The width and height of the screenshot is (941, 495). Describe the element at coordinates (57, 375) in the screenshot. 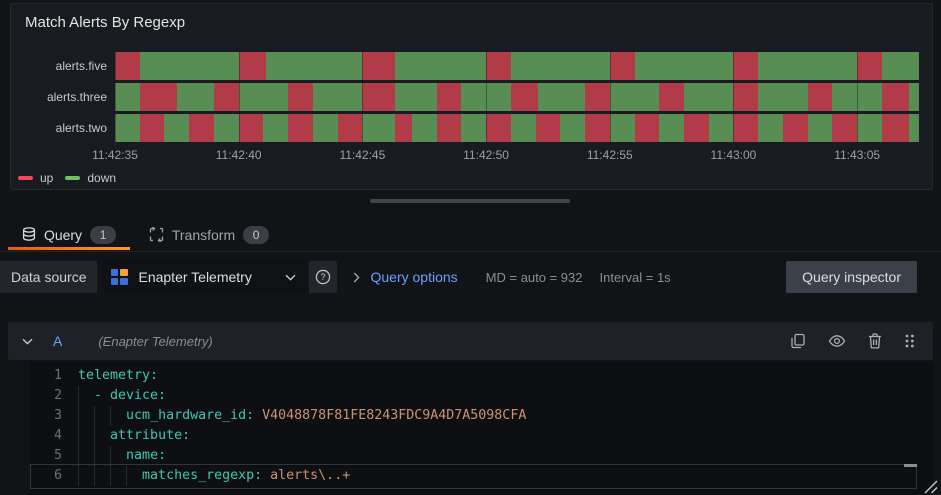

I see `line-number: 1` at that location.